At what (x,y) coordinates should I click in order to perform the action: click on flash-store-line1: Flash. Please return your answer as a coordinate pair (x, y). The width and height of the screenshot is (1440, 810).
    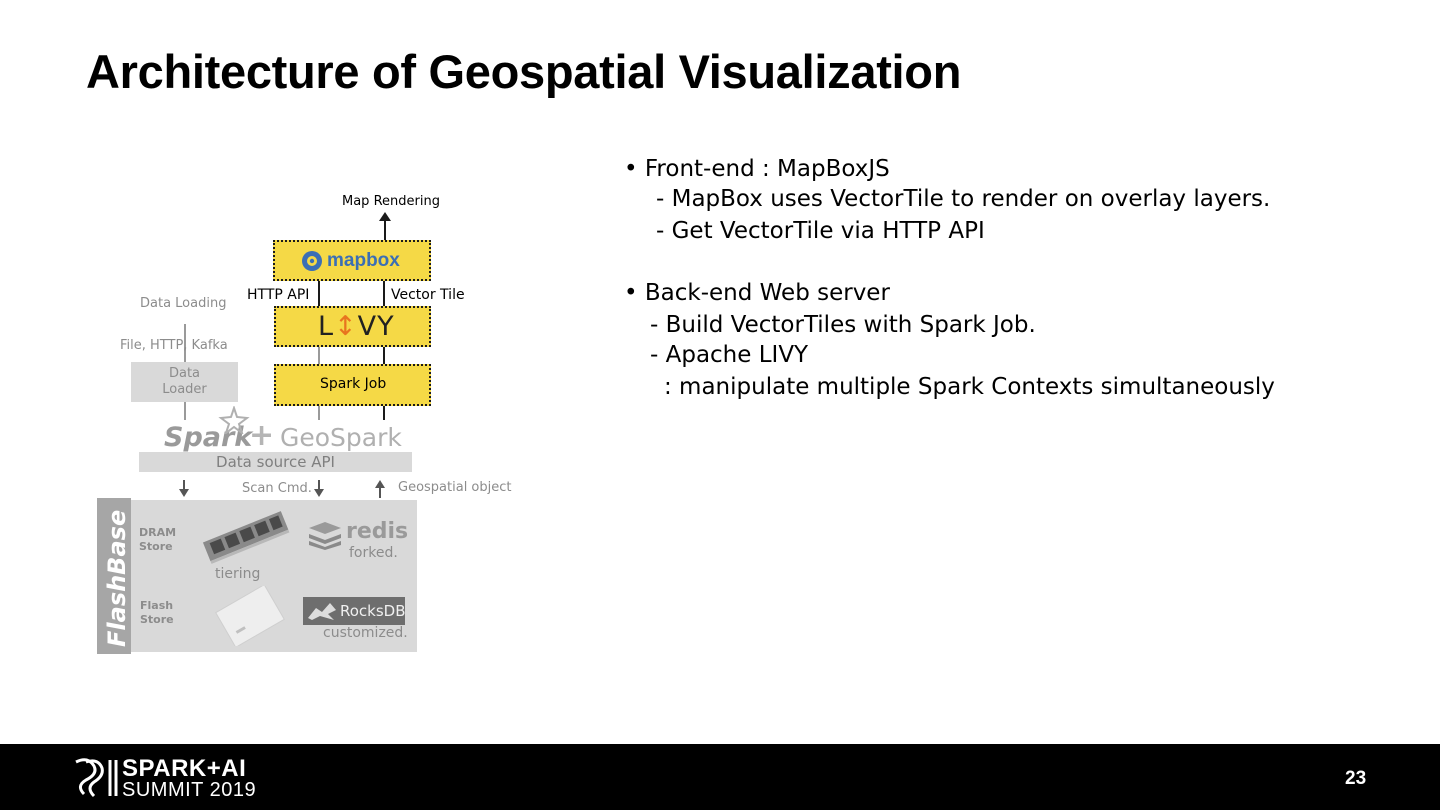
    Looking at the image, I should click on (157, 605).